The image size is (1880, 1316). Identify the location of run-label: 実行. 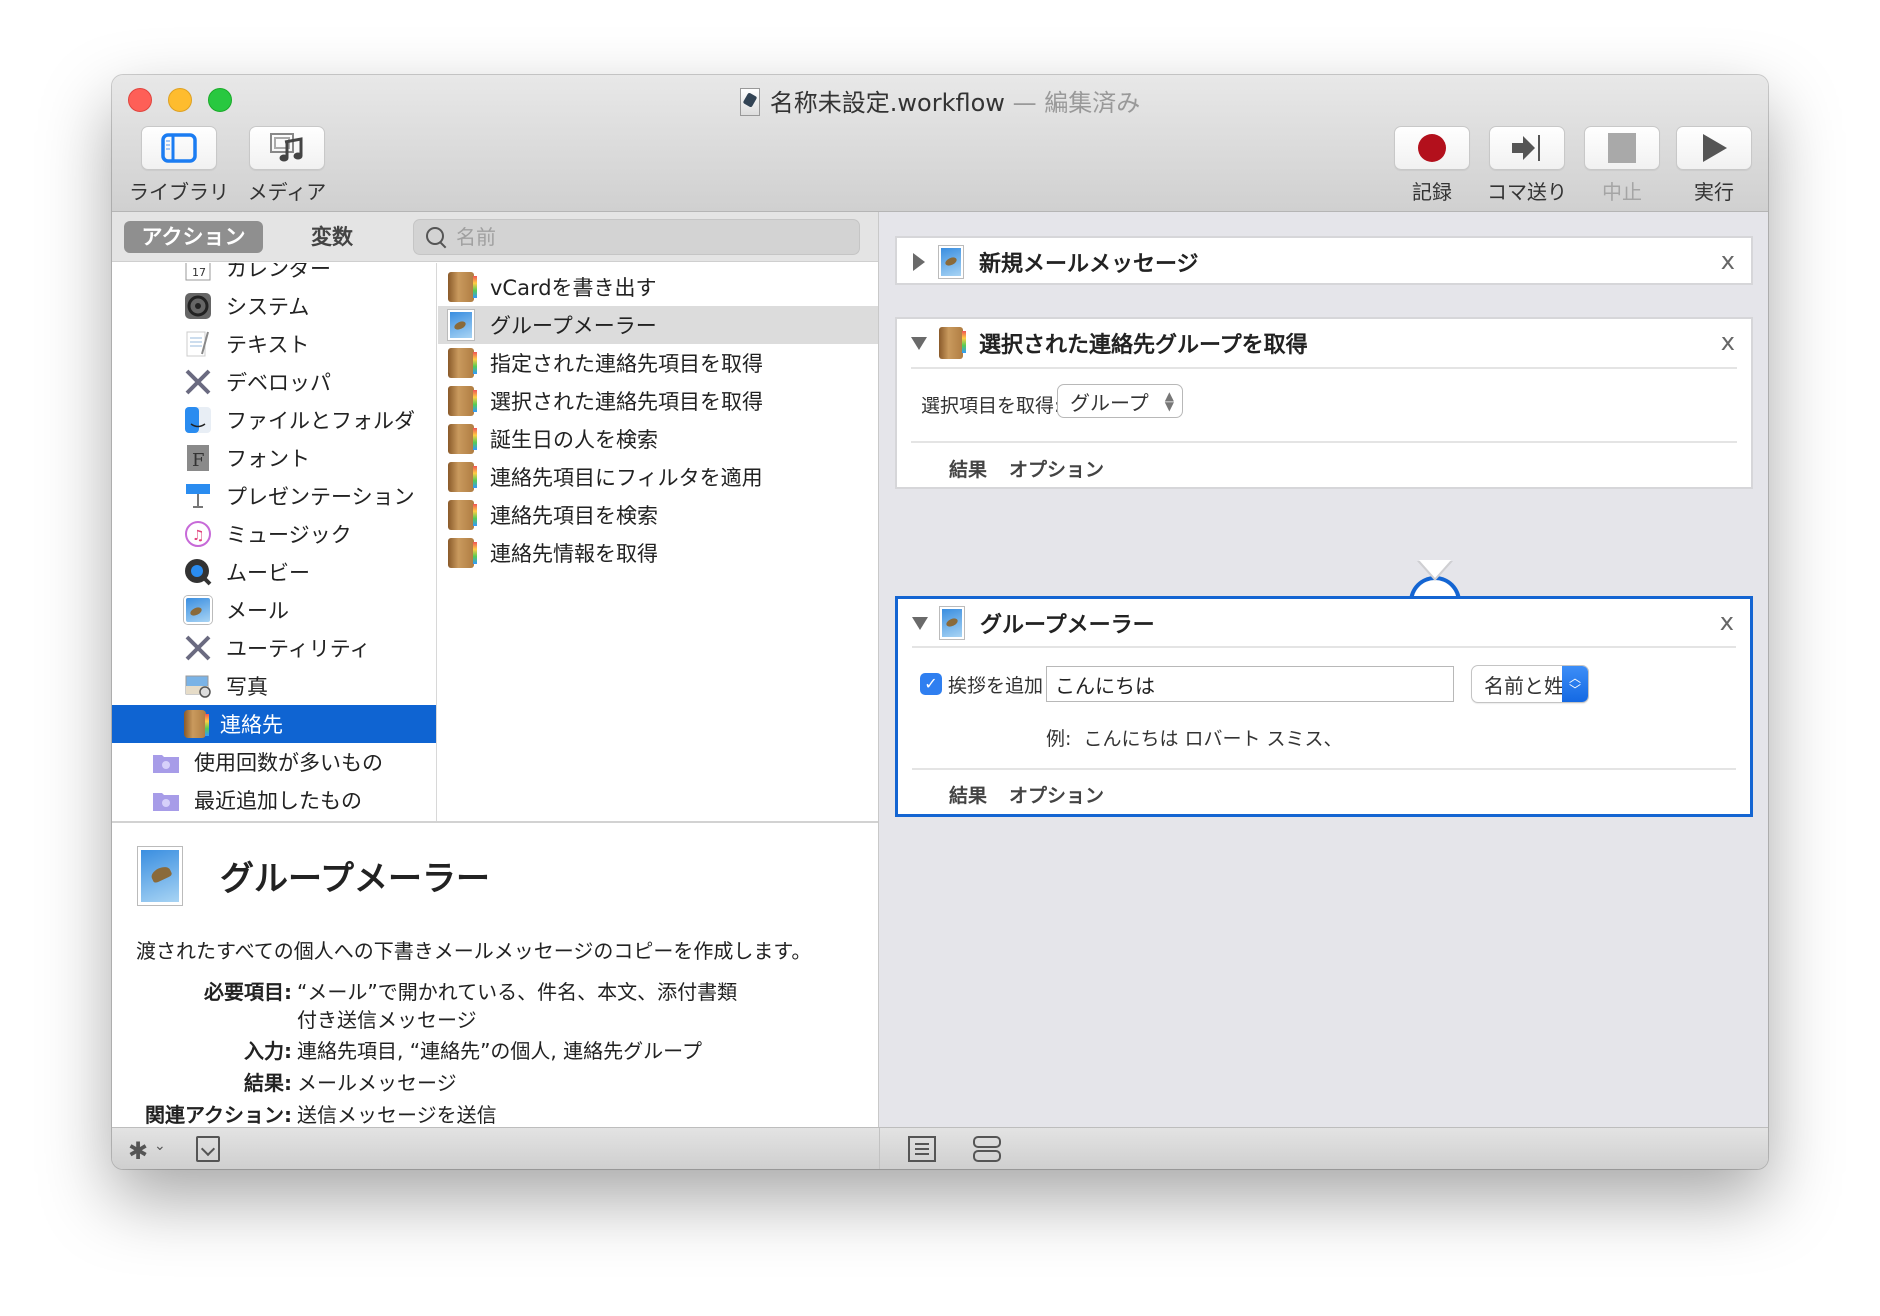
(1714, 192).